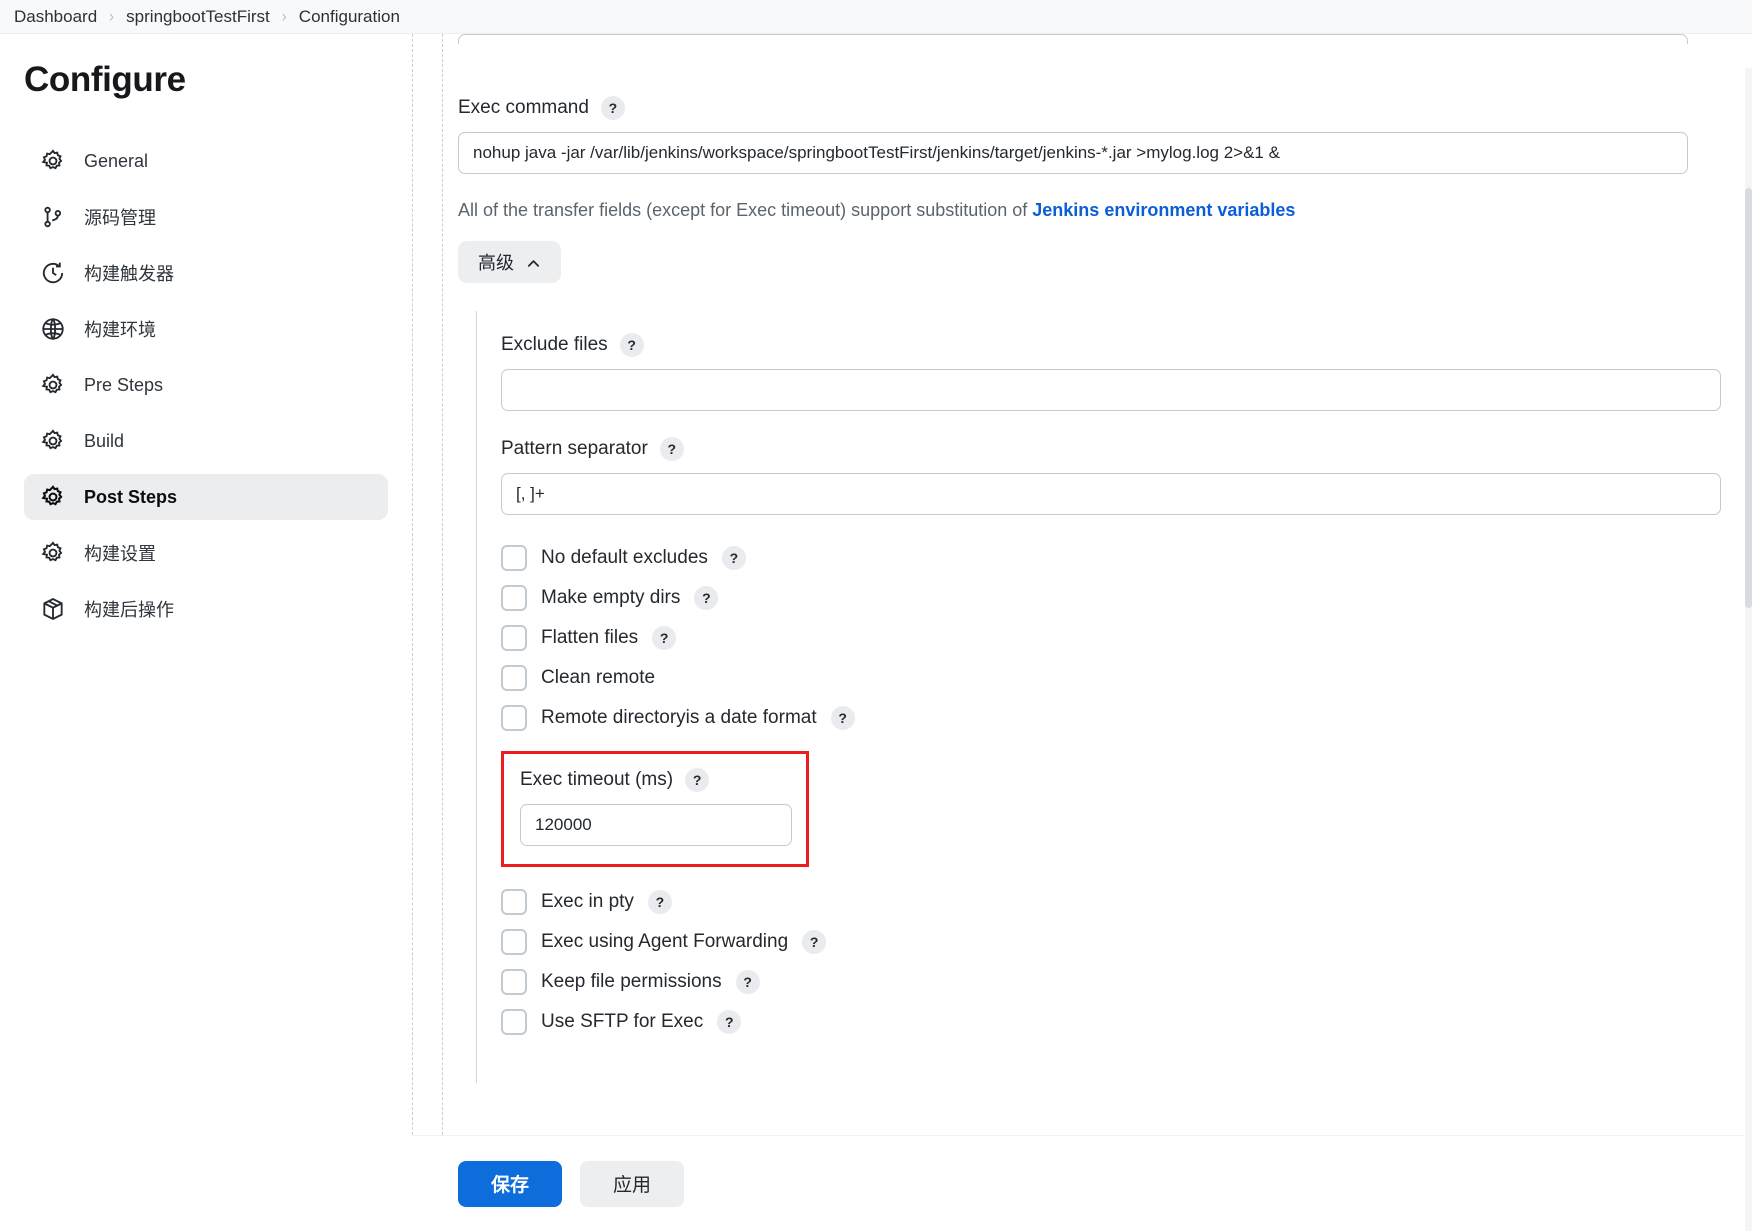  Describe the element at coordinates (1126, 449) in the screenshot. I see `pattern-separator-label-row: Pattern separator ?` at that location.